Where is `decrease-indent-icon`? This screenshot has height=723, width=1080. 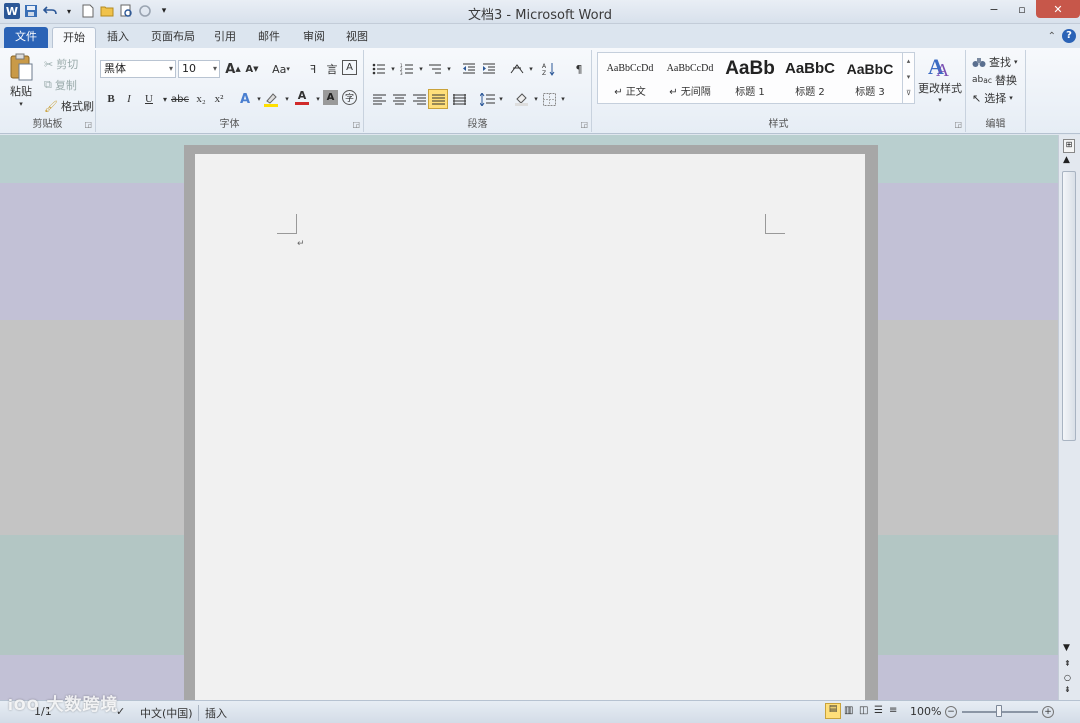 decrease-indent-icon is located at coordinates (469, 69).